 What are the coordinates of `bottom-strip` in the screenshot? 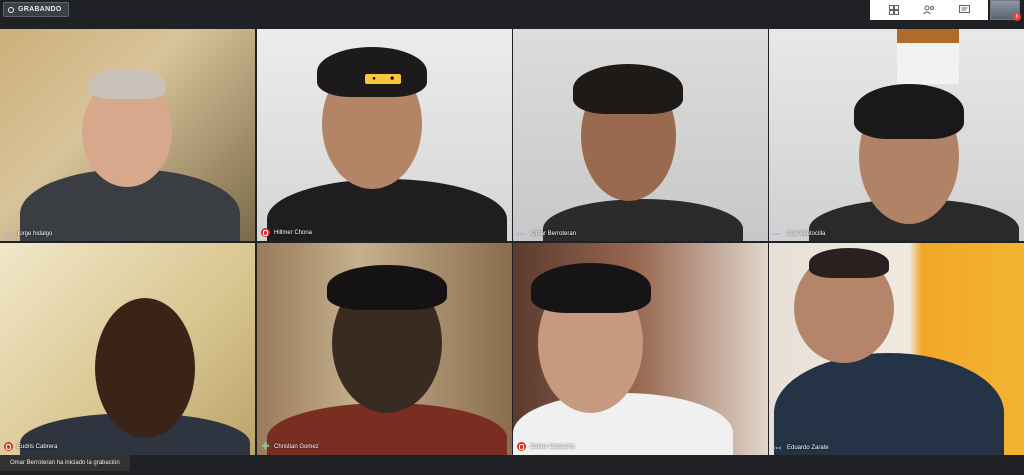 It's located at (512, 465).